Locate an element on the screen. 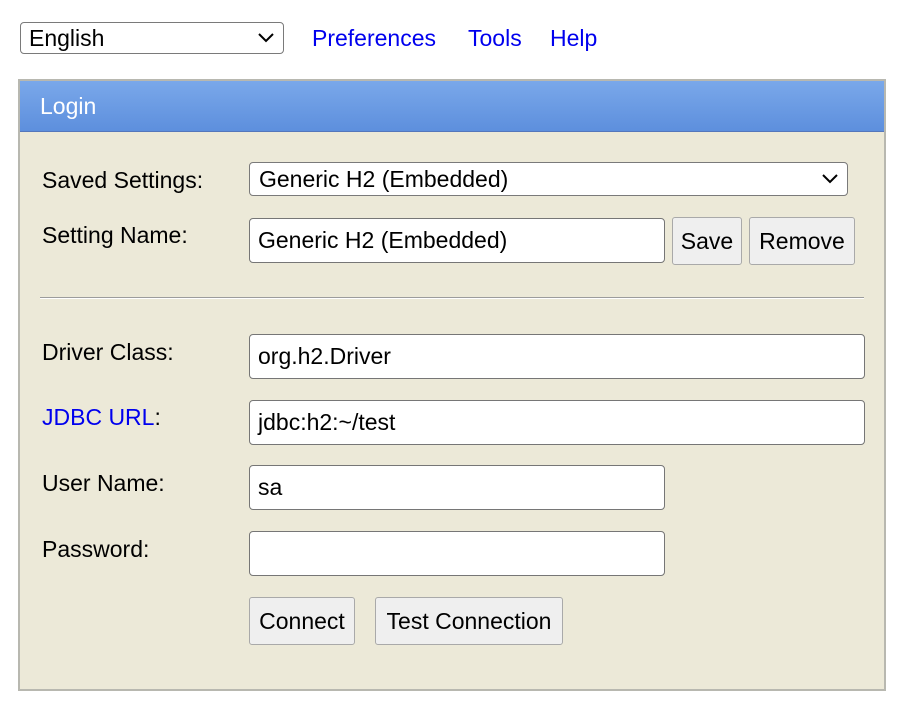  jdbc-url-label: JDBC URL: is located at coordinates (101, 417).